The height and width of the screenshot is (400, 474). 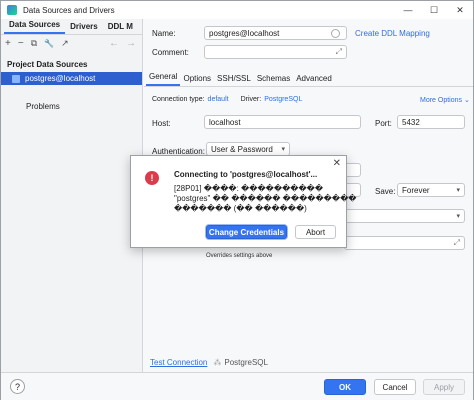 I want to click on connection-type-label: Connection type:, so click(x=178, y=99).